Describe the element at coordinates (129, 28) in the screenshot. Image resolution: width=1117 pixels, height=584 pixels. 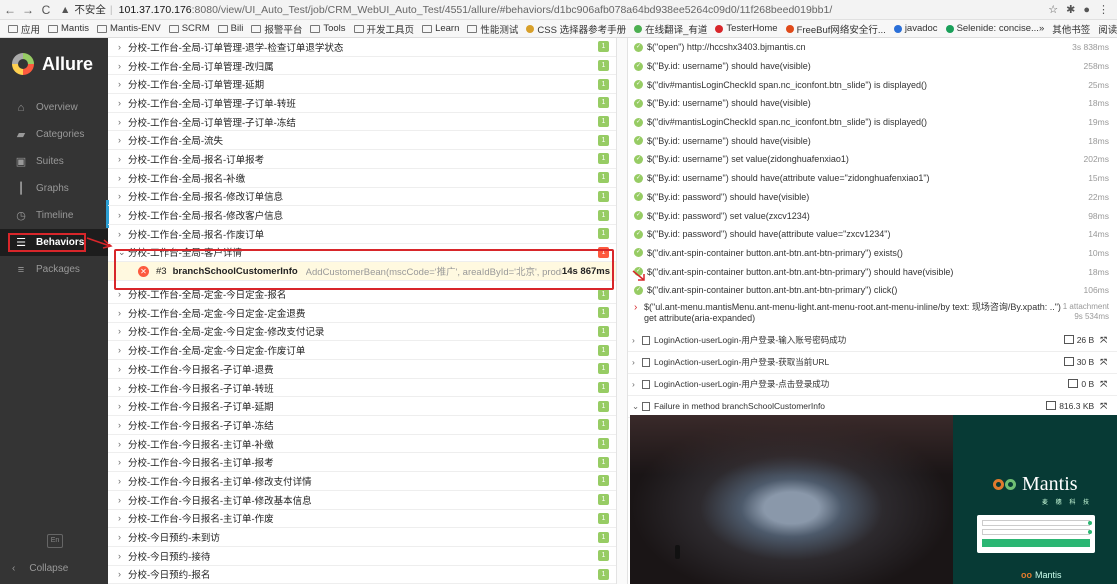
I see `bookmark-item: Mantis-ENV` at that location.